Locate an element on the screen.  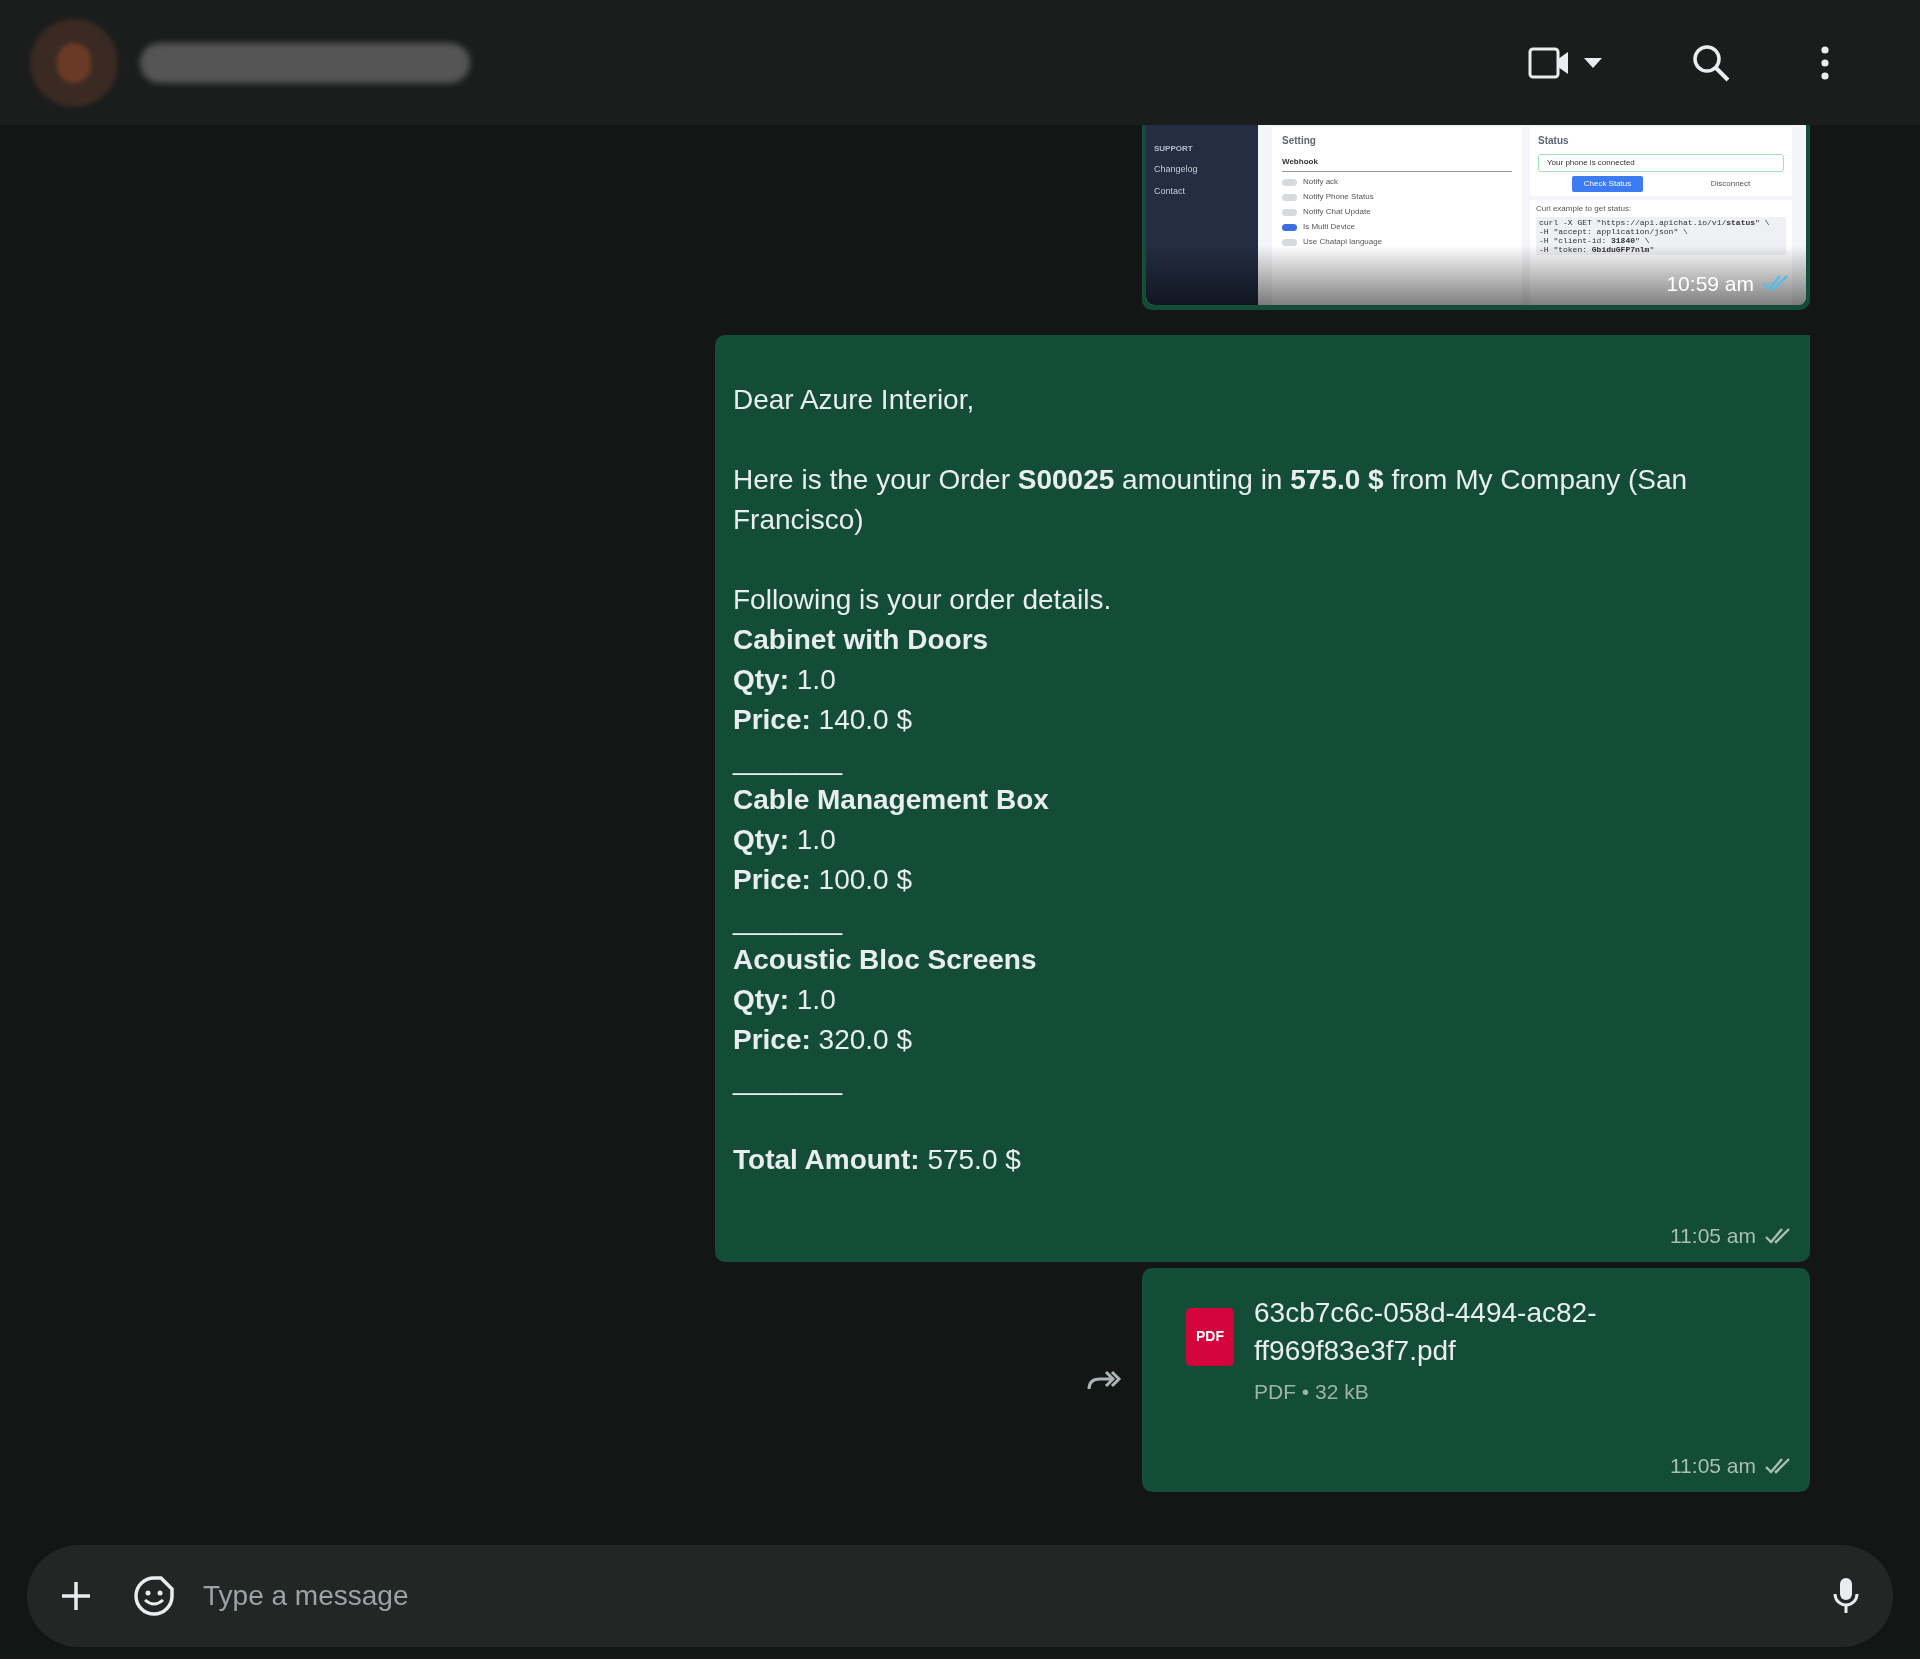
toggle-label: Use Chatapi language is located at coordinates (1343, 242).